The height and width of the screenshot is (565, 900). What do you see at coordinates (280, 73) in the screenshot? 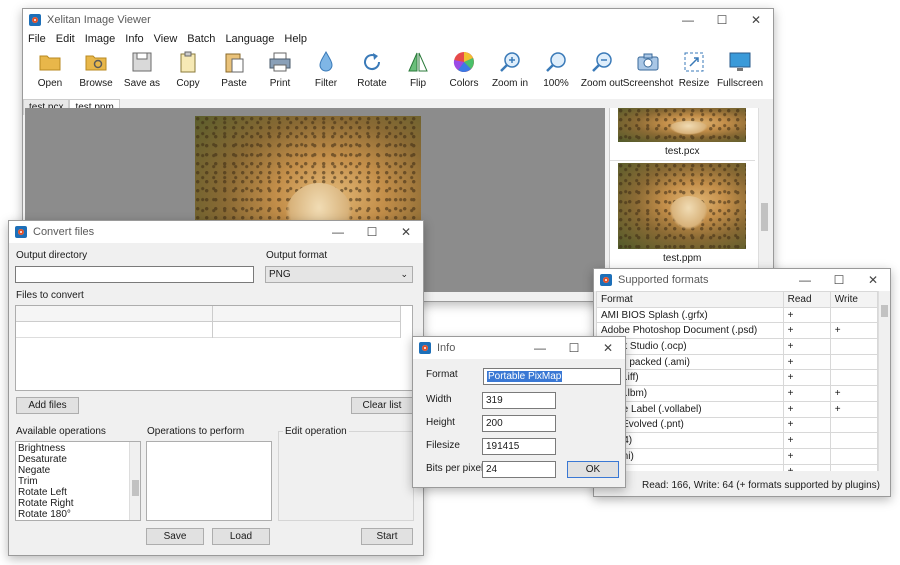
I see `print-button: Print` at bounding box center [280, 73].